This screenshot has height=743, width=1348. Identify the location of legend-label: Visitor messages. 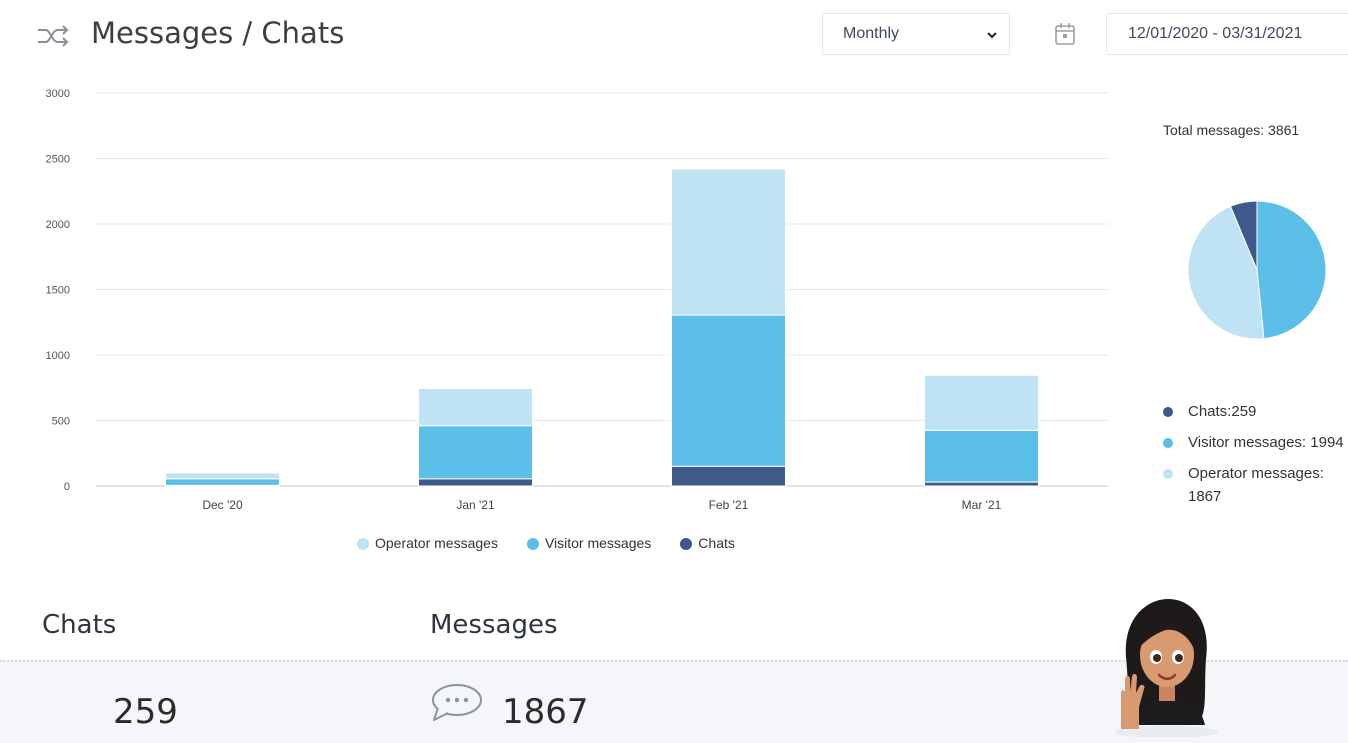
(598, 543).